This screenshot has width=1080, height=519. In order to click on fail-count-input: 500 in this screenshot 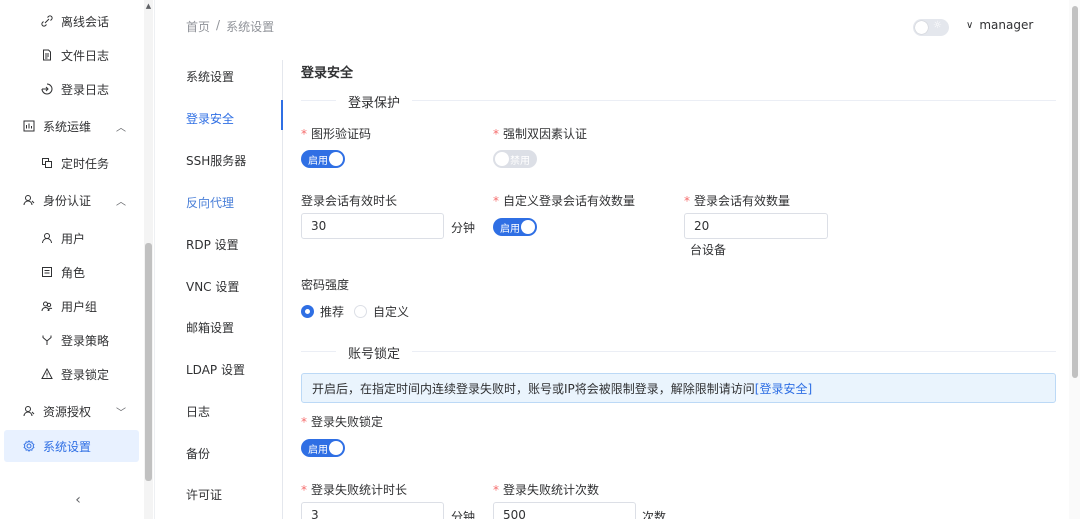, I will do `click(564, 510)`.